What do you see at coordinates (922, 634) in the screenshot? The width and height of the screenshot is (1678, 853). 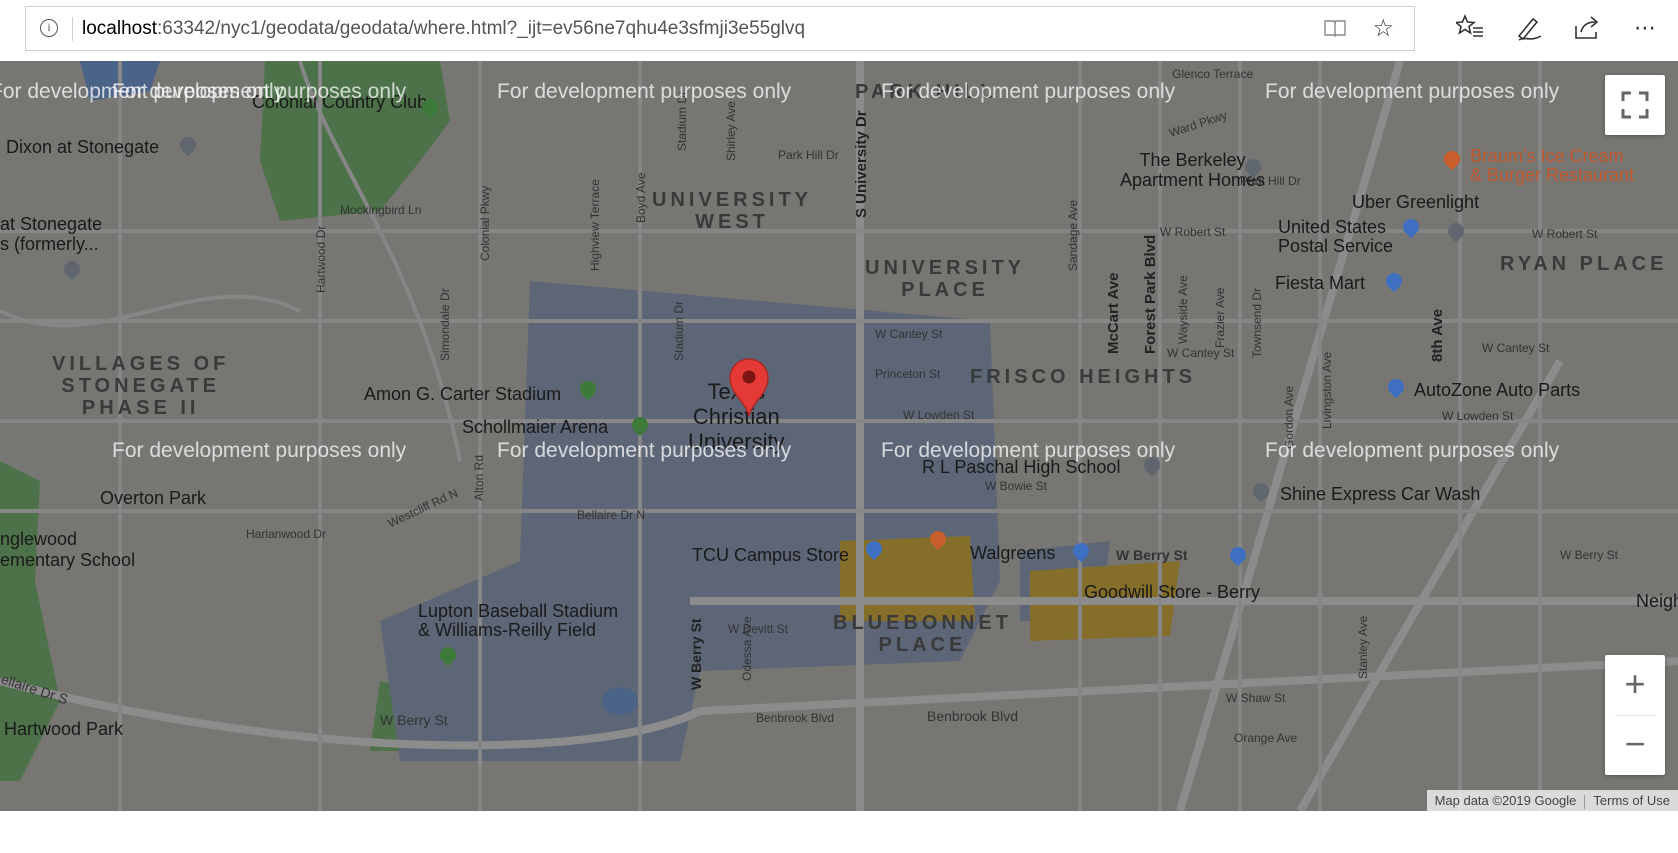 I see `area-bluebonnet: BLUEBONNET PLACE` at bounding box center [922, 634].